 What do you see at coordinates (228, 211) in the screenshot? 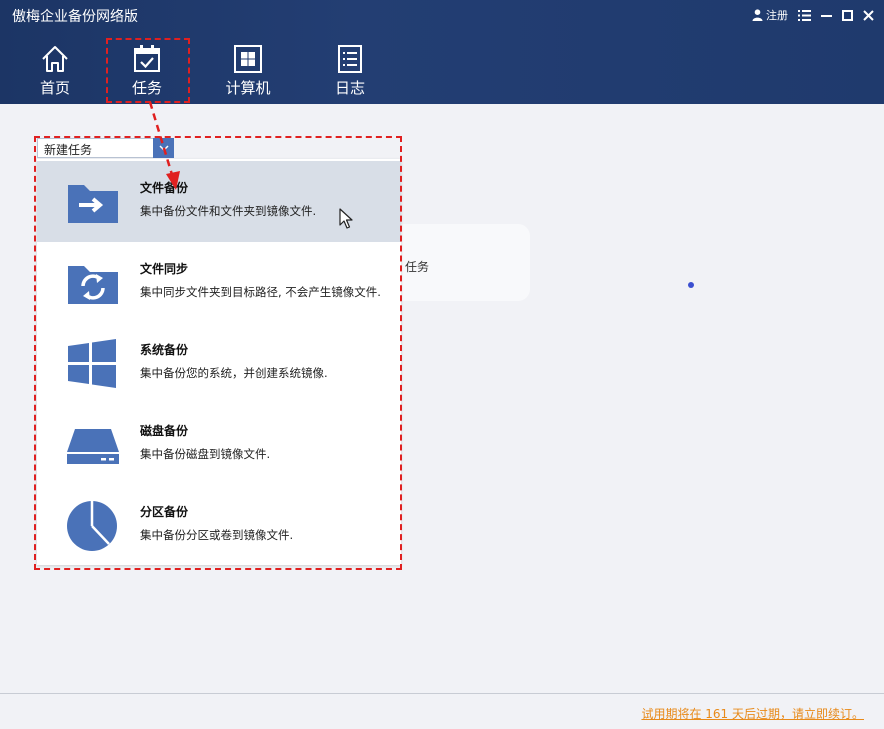
I see `menu-item-desc: 集中备份文件和文件夹到镜像文件.` at bounding box center [228, 211].